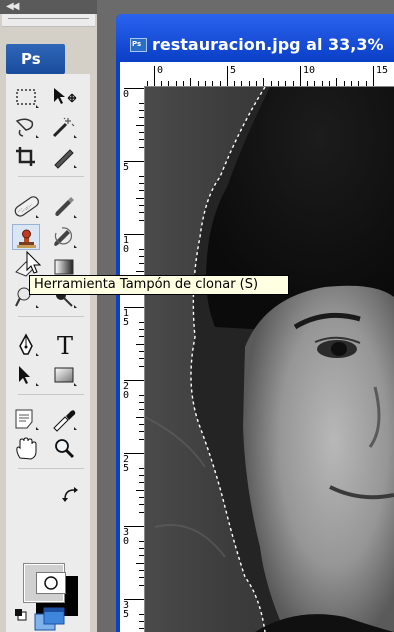 Image resolution: width=394 pixels, height=632 pixels. What do you see at coordinates (34, 262) in the screenshot?
I see `mouse-cursor-icon` at bounding box center [34, 262].